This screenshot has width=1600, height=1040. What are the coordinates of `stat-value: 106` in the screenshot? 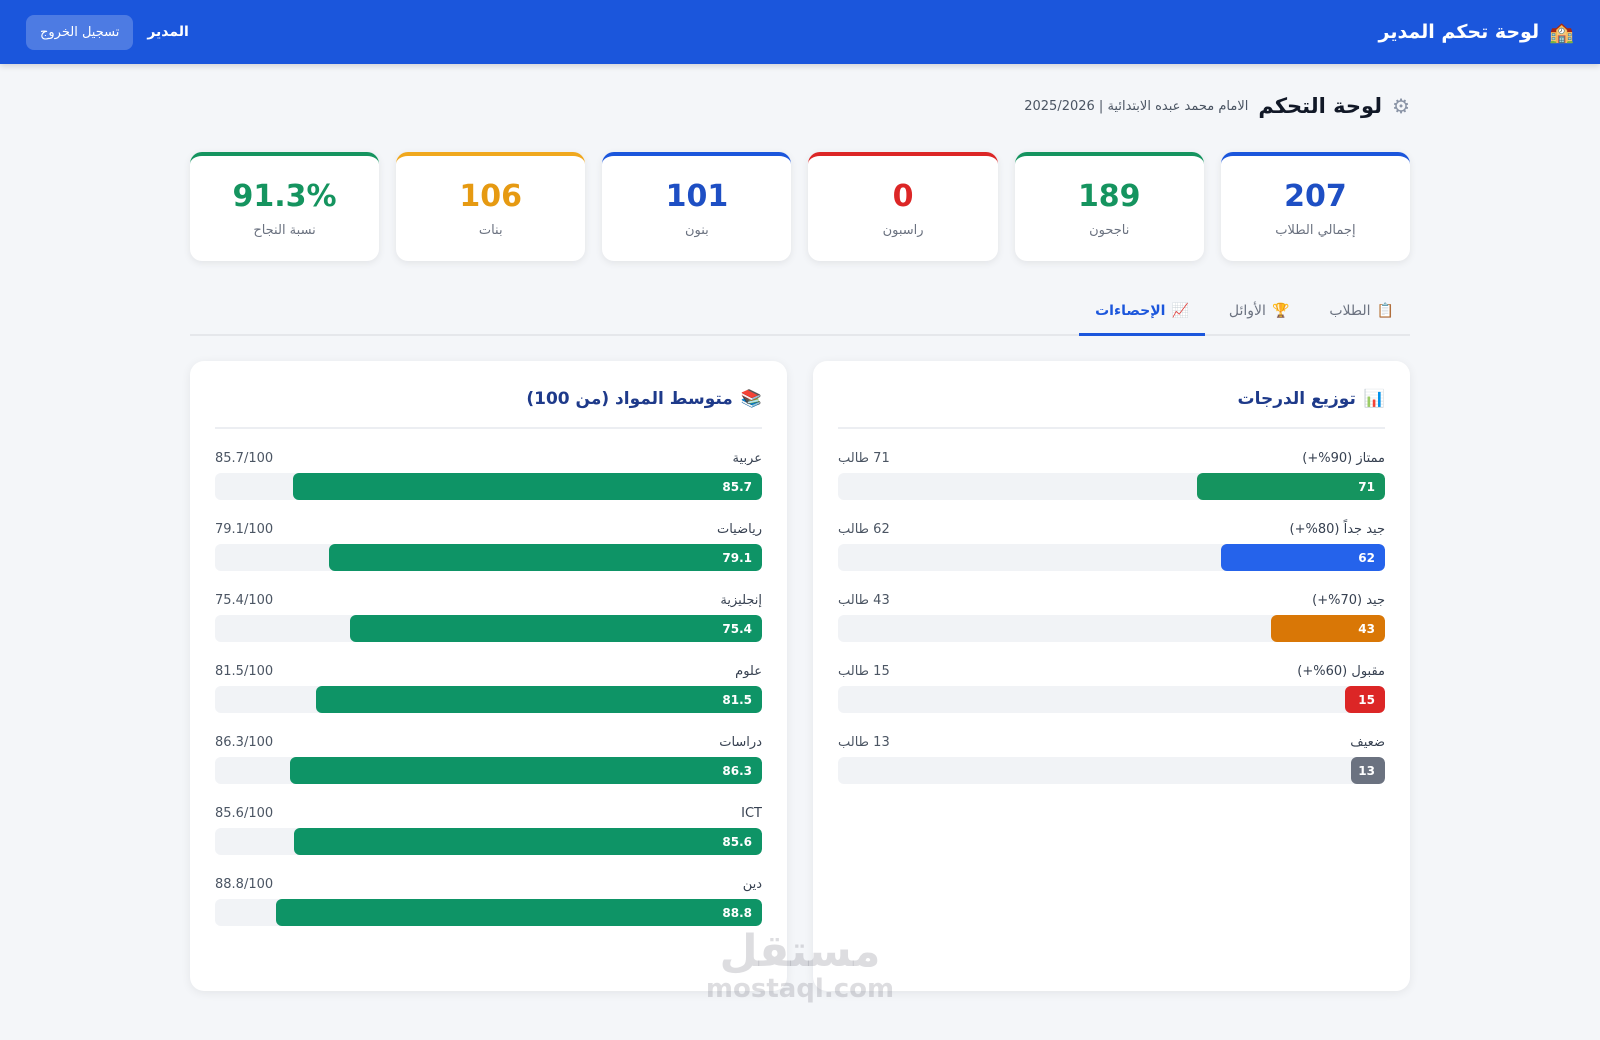 It's located at (491, 196).